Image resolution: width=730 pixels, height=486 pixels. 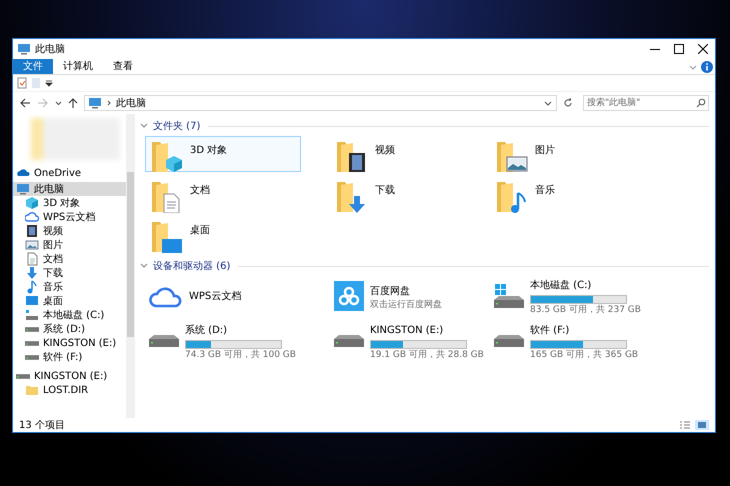 What do you see at coordinates (176, 126) in the screenshot?
I see `section-header: 文件夹 (7)` at bounding box center [176, 126].